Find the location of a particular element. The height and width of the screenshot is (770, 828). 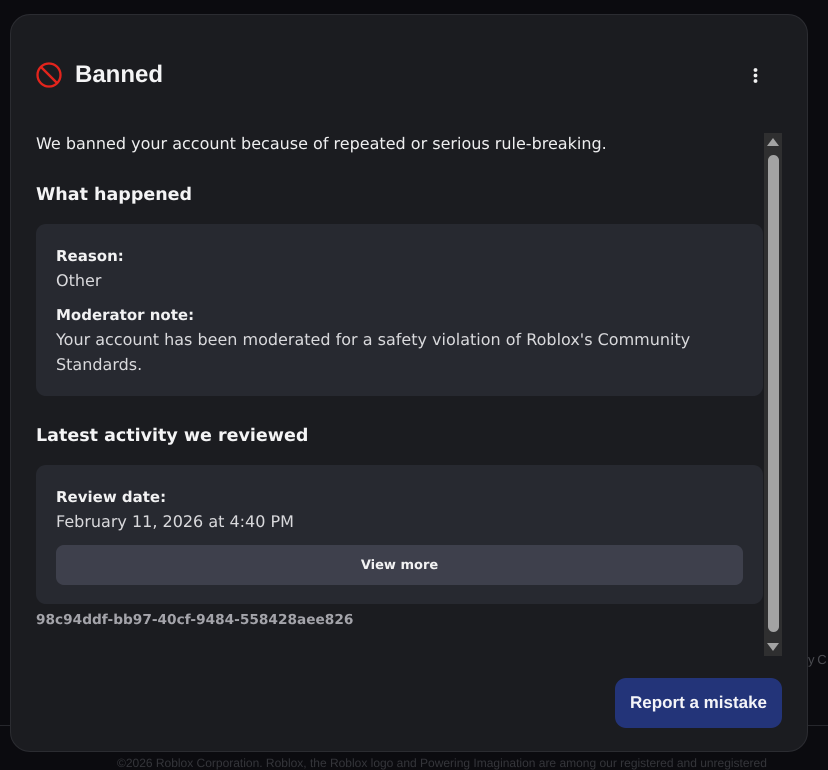

scrollbar-thumb is located at coordinates (773, 393).